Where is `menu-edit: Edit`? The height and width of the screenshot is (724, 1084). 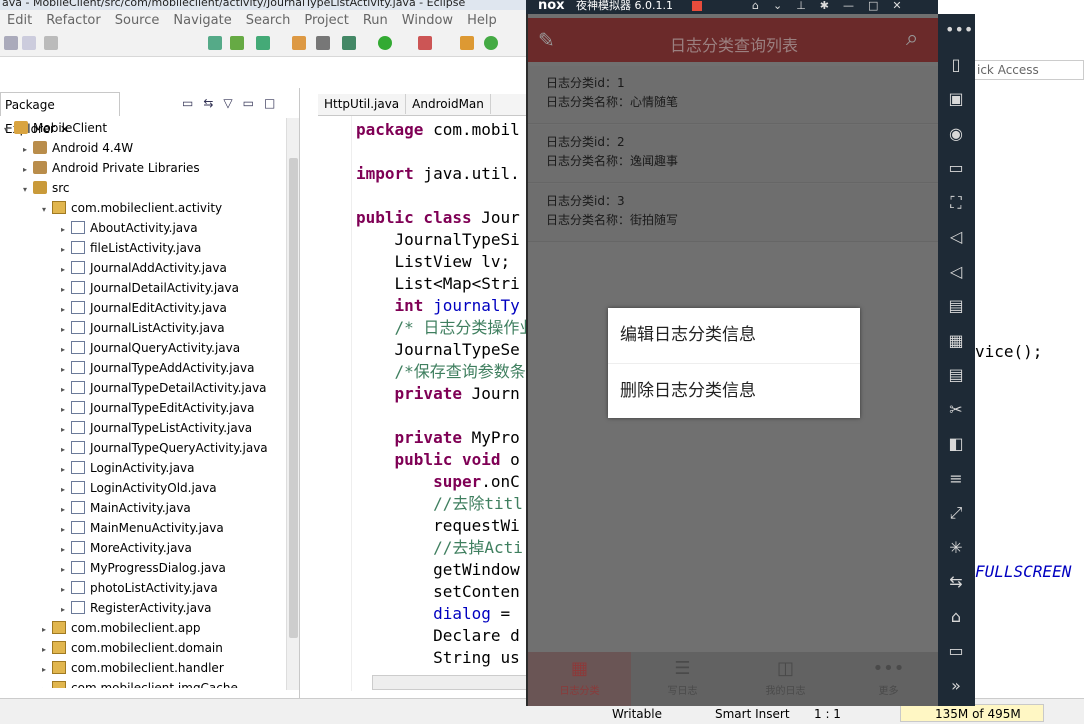
menu-edit: Edit is located at coordinates (19, 20).